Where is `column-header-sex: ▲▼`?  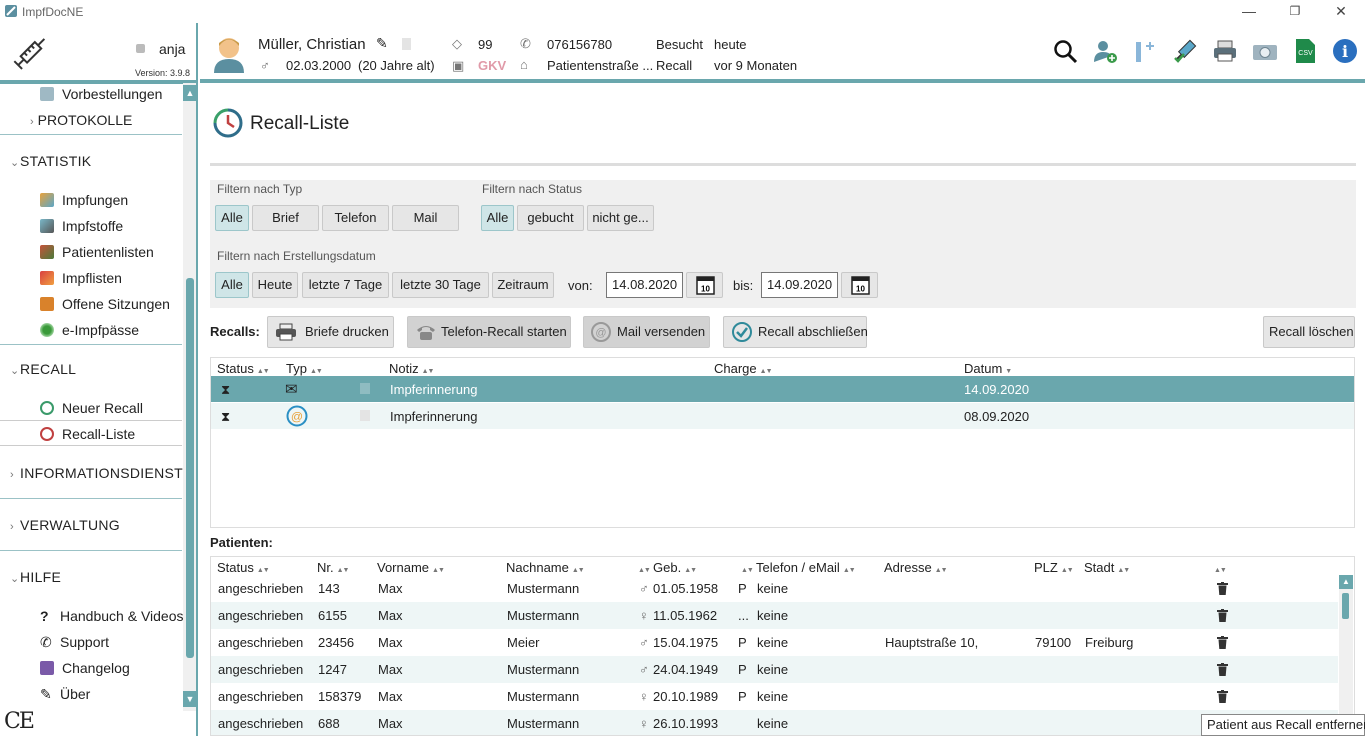 column-header-sex: ▲▼ is located at coordinates (643, 567).